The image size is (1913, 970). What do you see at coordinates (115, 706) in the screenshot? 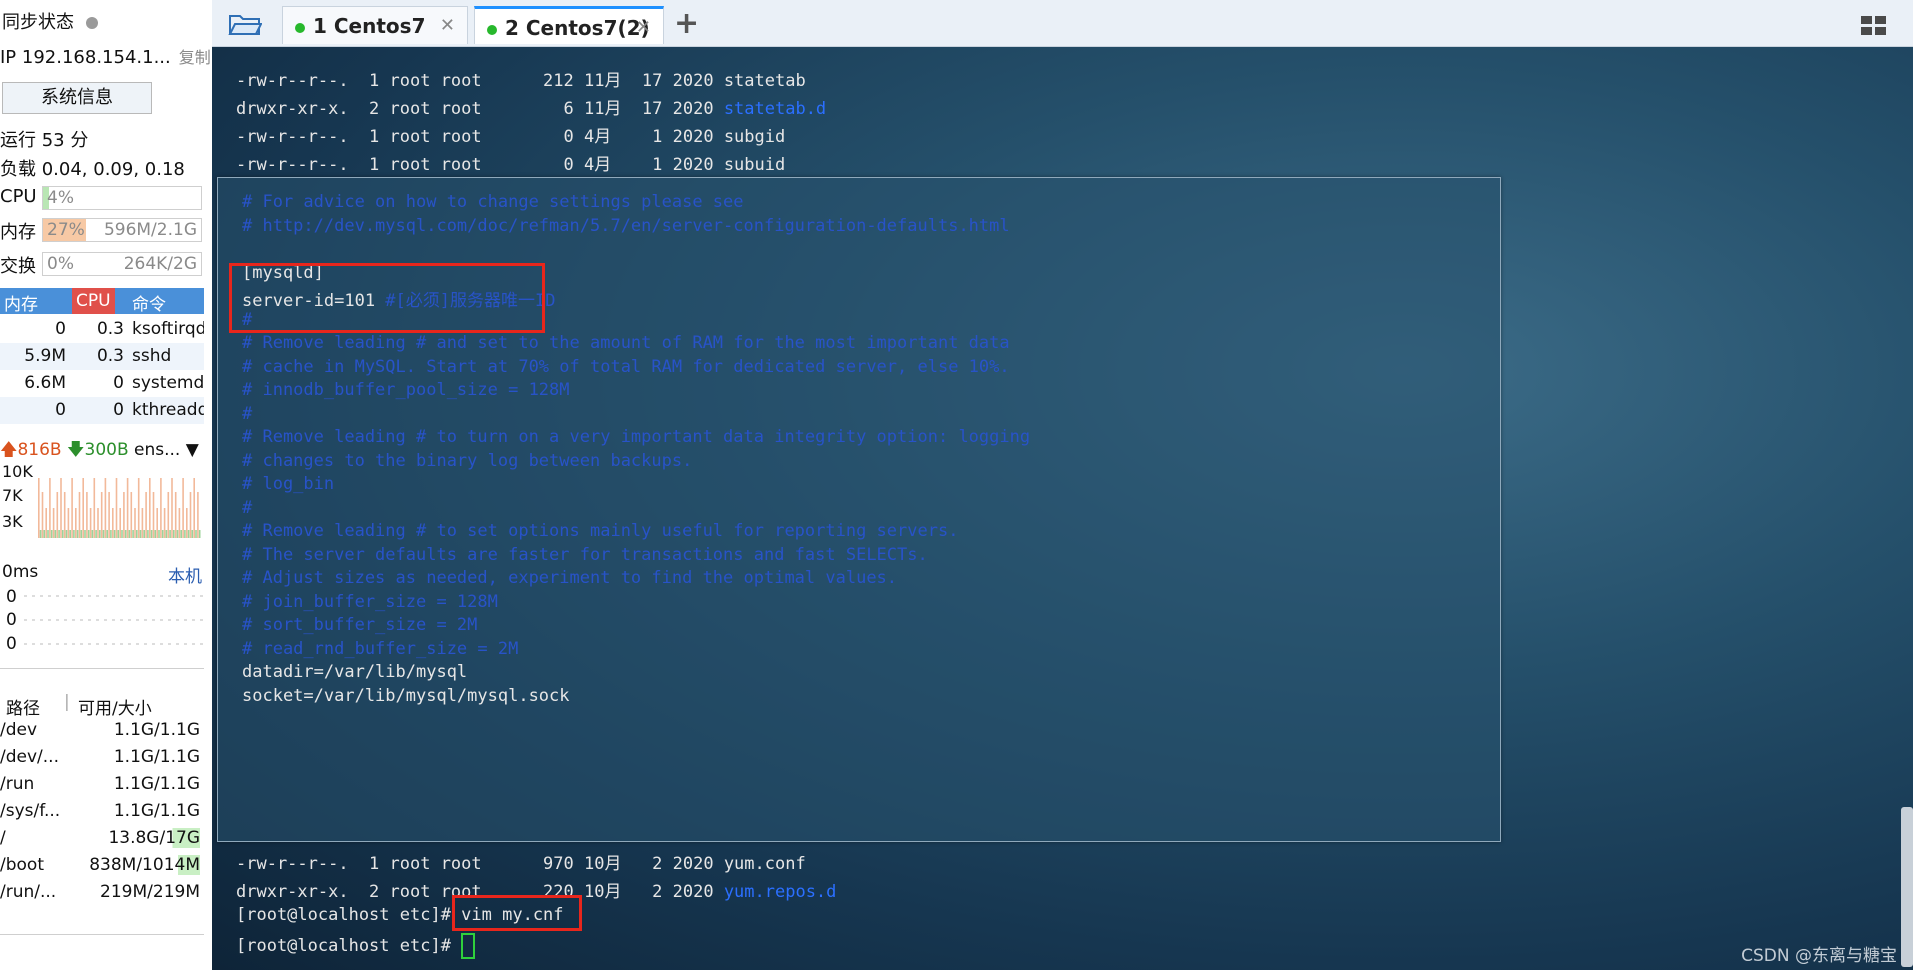
I see `disk-col-avail: 可用/大小` at bounding box center [115, 706].